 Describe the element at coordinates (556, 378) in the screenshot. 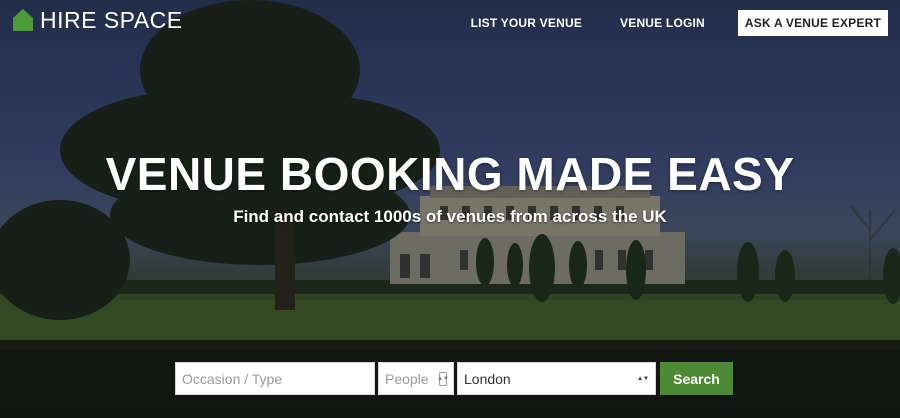

I see `location-select: London ▲▼` at that location.